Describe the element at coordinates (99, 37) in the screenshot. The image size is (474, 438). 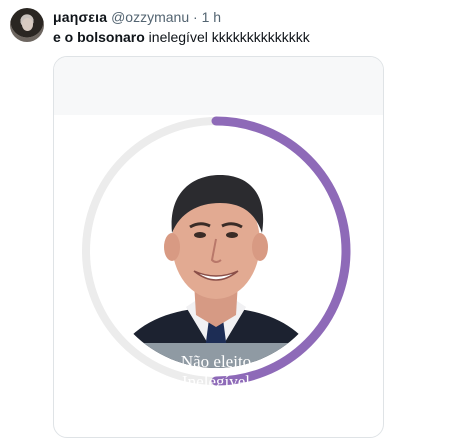
I see `tweet-text-bold: e o bolsonaro` at that location.